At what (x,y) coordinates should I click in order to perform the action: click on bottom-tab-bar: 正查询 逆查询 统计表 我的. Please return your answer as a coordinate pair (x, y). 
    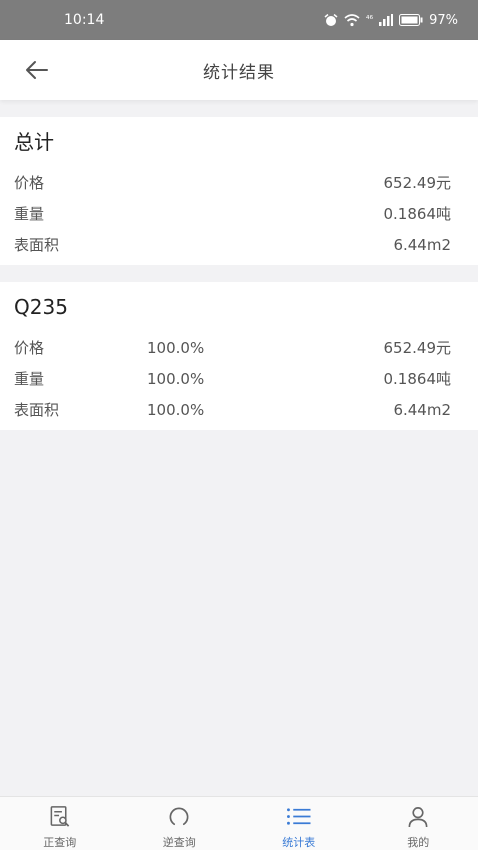
    Looking at the image, I should click on (239, 823).